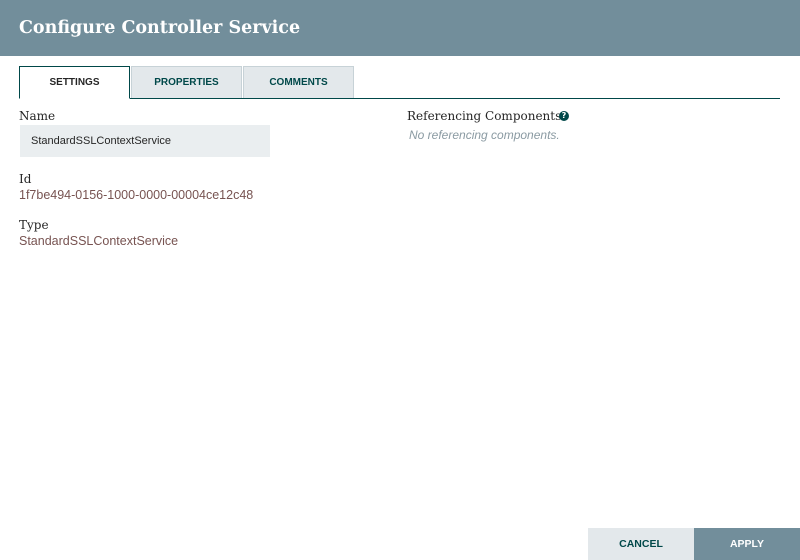  What do you see at coordinates (145, 141) in the screenshot?
I see `name-input` at bounding box center [145, 141].